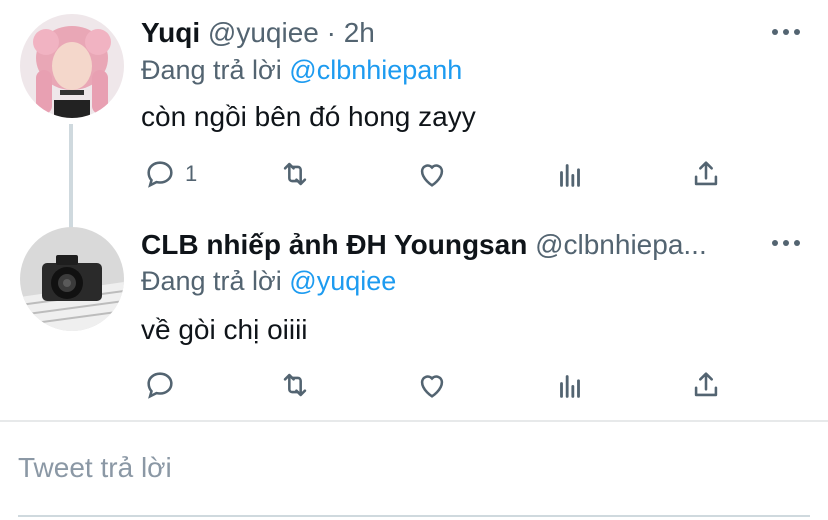 This screenshot has height=520, width=828. Describe the element at coordinates (359, 32) in the screenshot. I see `timestamp: 2h` at that location.